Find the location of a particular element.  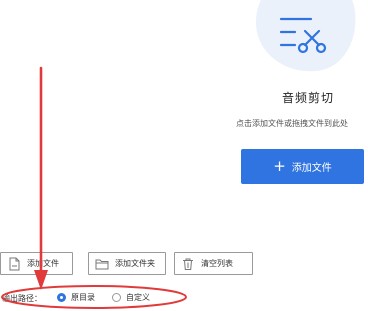

toolbar-clear-list-label: 清空列表 is located at coordinates (217, 263).